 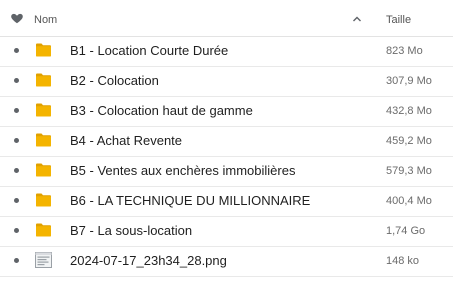 I want to click on file-name: B7 - La sous-location, so click(x=131, y=230).